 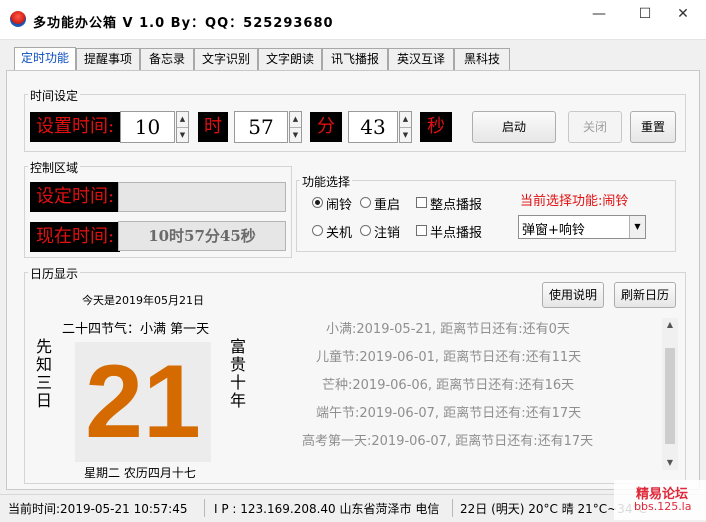 What do you see at coordinates (421, 230) in the screenshot?
I see `half-hour-report-checkbox` at bounding box center [421, 230].